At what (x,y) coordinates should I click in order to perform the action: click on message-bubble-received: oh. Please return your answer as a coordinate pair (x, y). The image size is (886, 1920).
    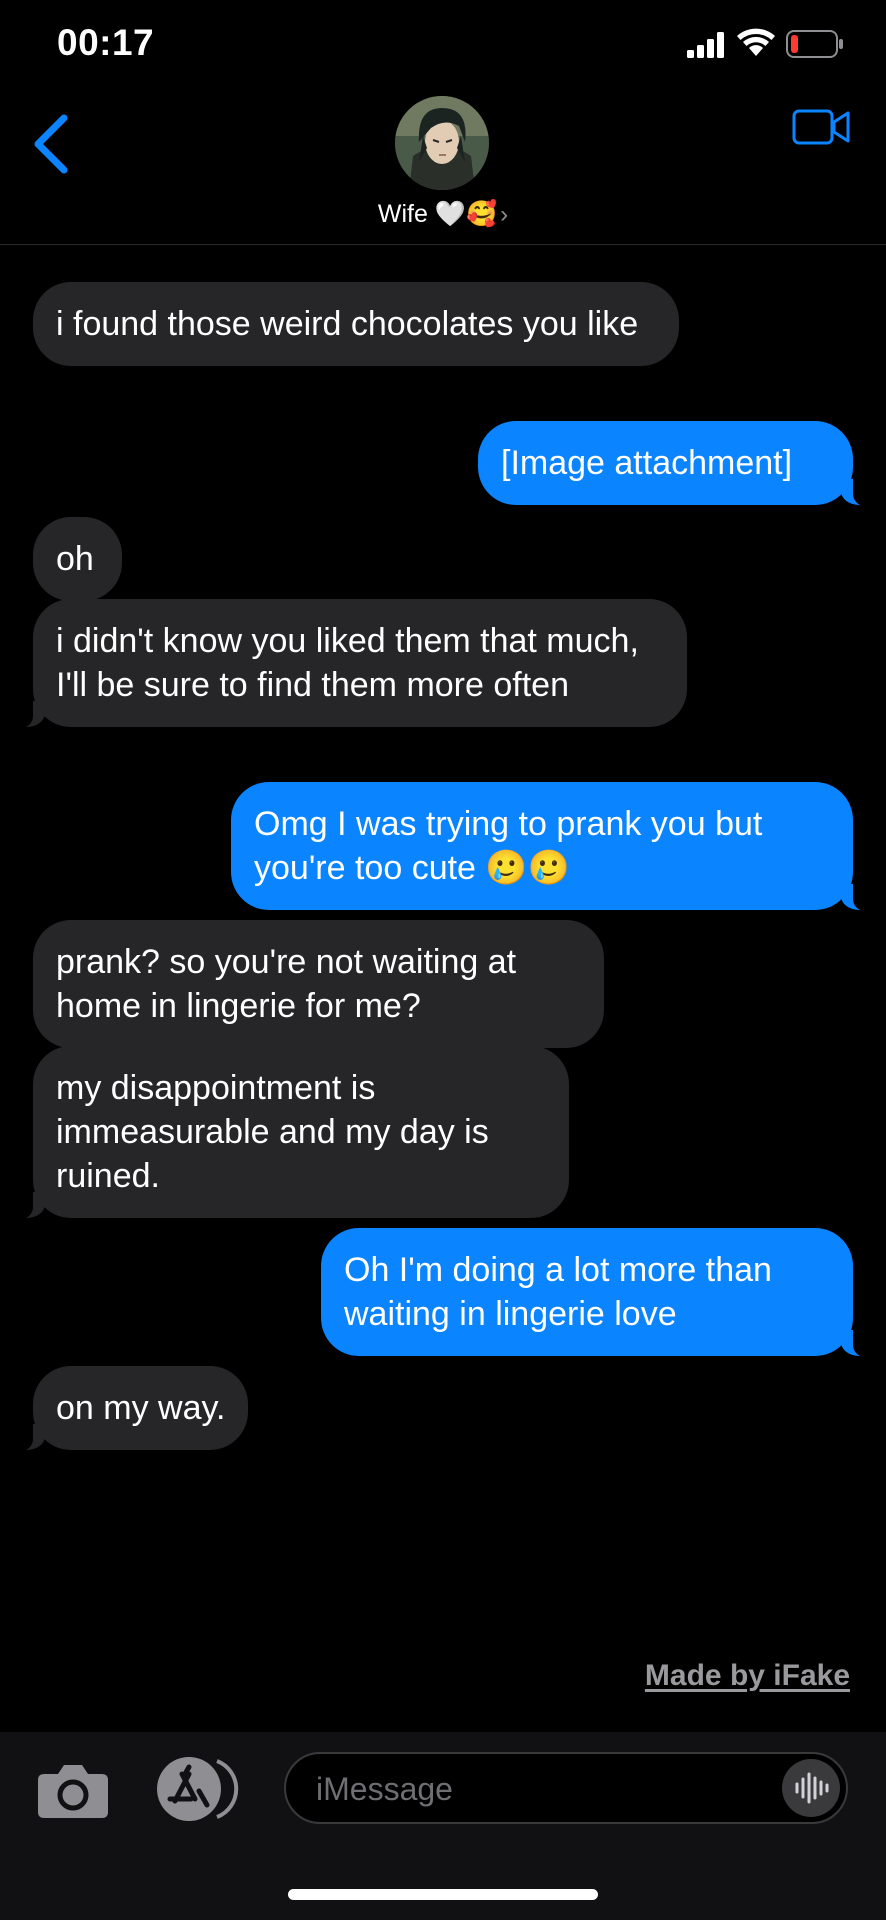
    Looking at the image, I should click on (77, 559).